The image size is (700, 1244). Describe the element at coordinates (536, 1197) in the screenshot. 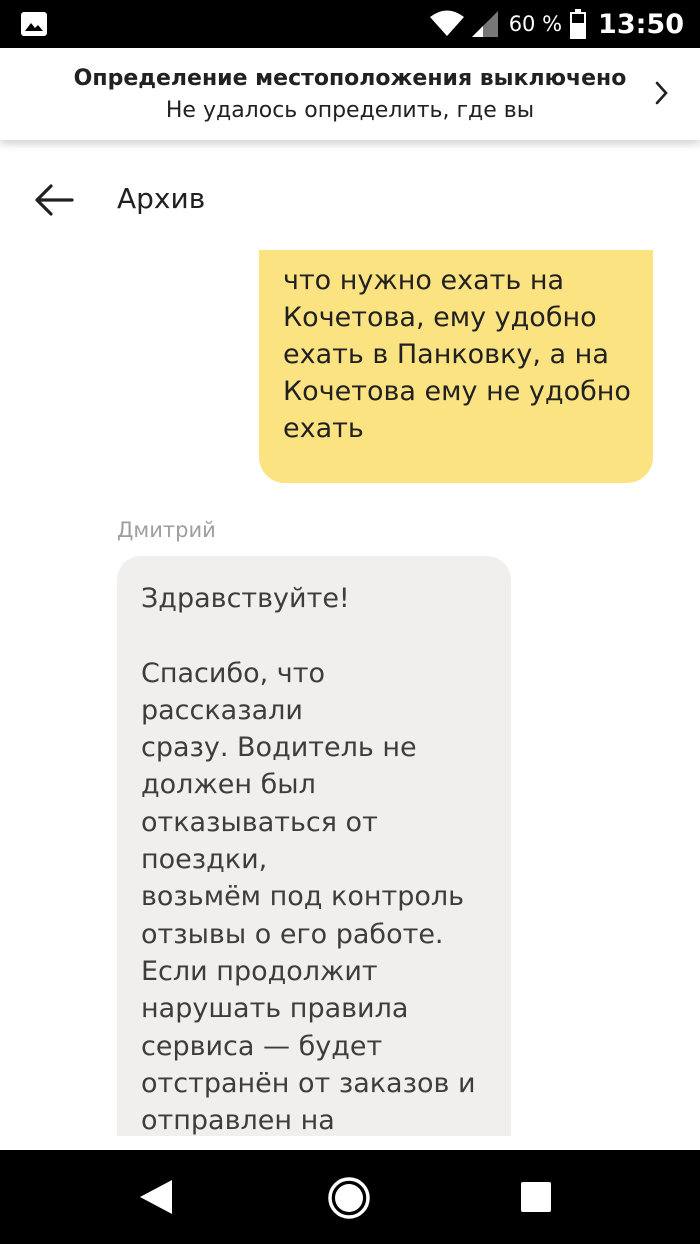

I see `nav-recents-icon` at that location.